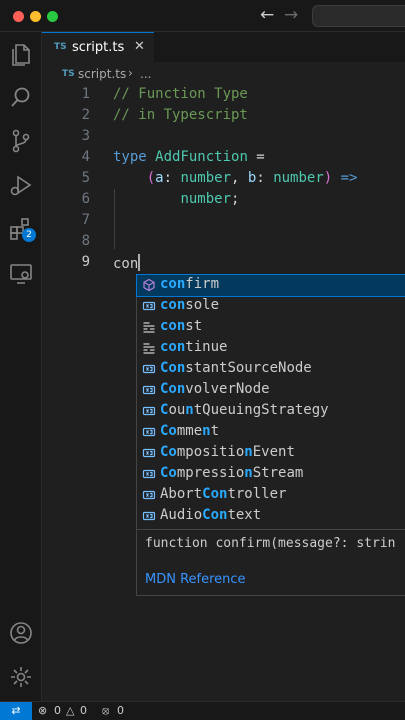 The width and height of the screenshot is (405, 720). What do you see at coordinates (202, 16) in the screenshot?
I see `title-bar: ← →` at bounding box center [202, 16].